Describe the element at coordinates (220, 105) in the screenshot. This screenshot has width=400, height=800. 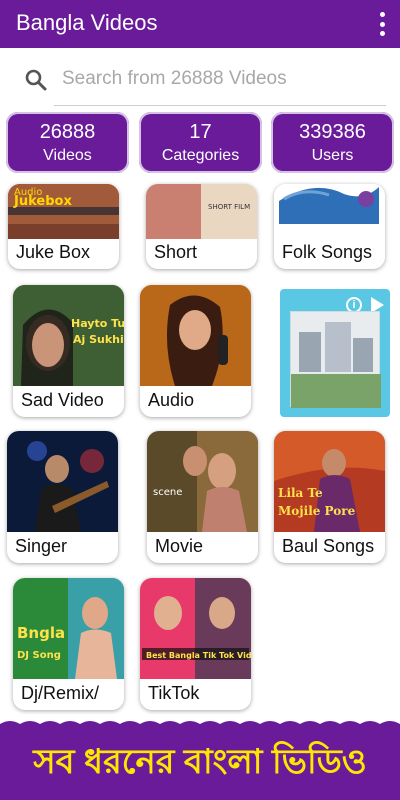
I see `search-underline` at that location.